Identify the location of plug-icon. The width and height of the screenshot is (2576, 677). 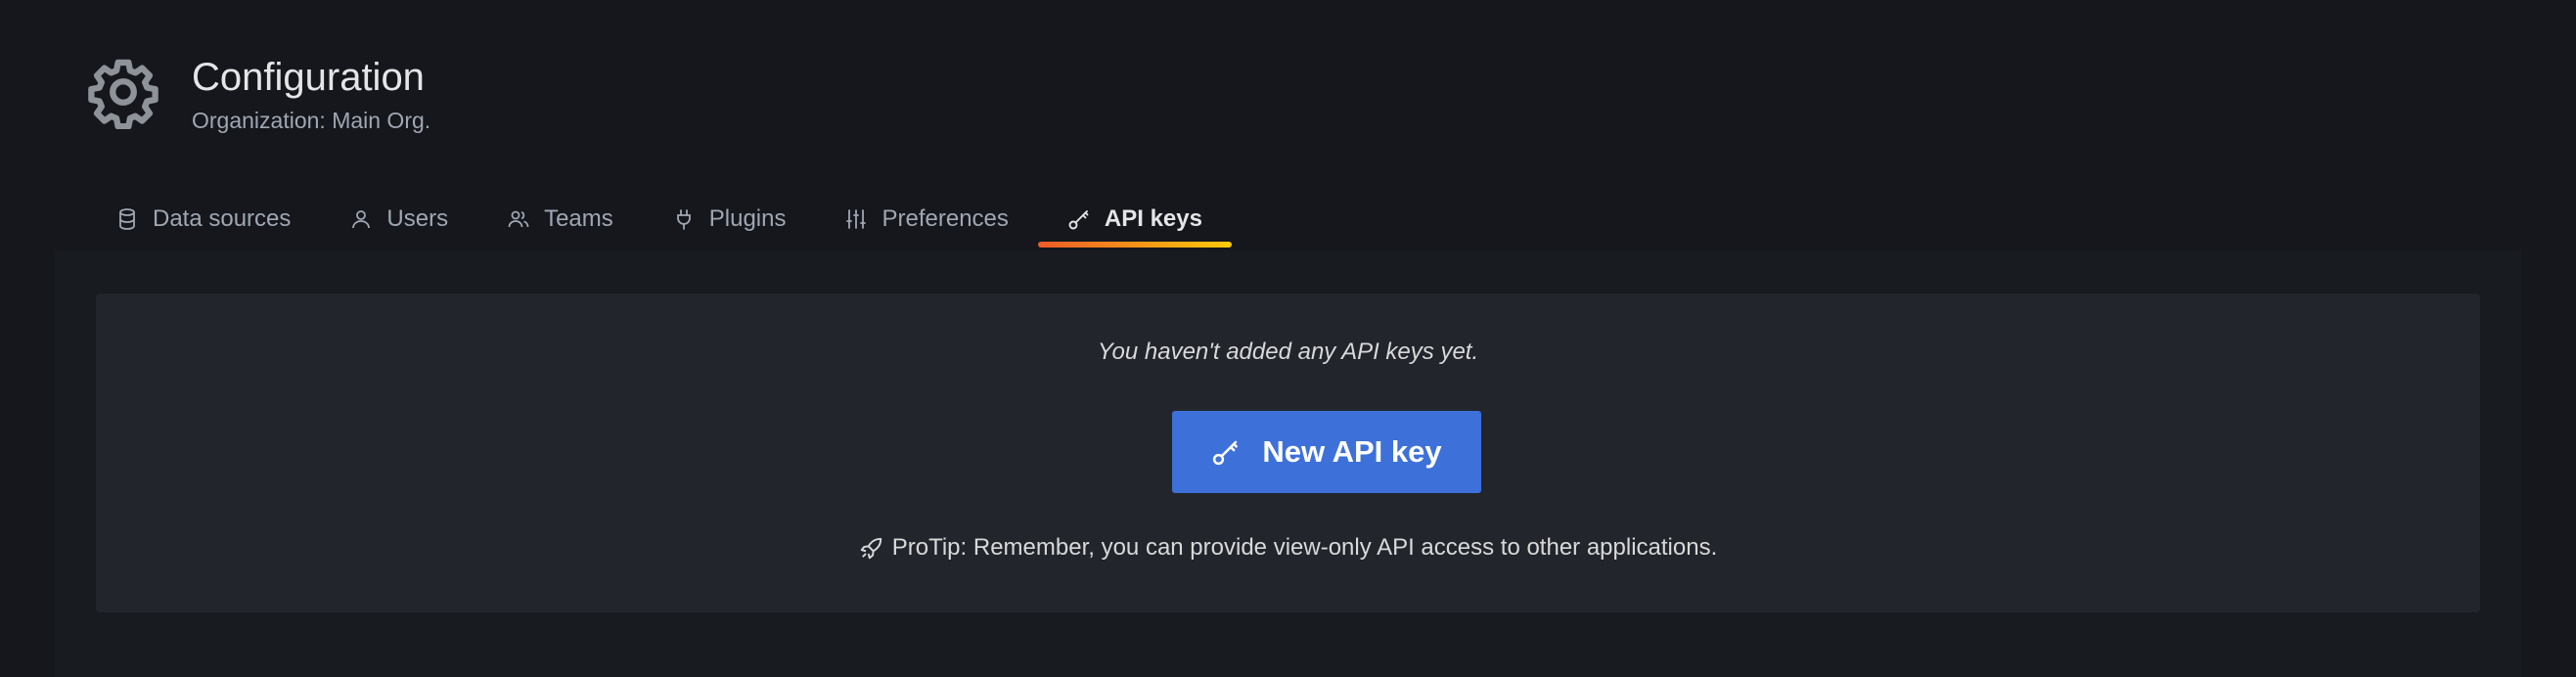
(683, 219).